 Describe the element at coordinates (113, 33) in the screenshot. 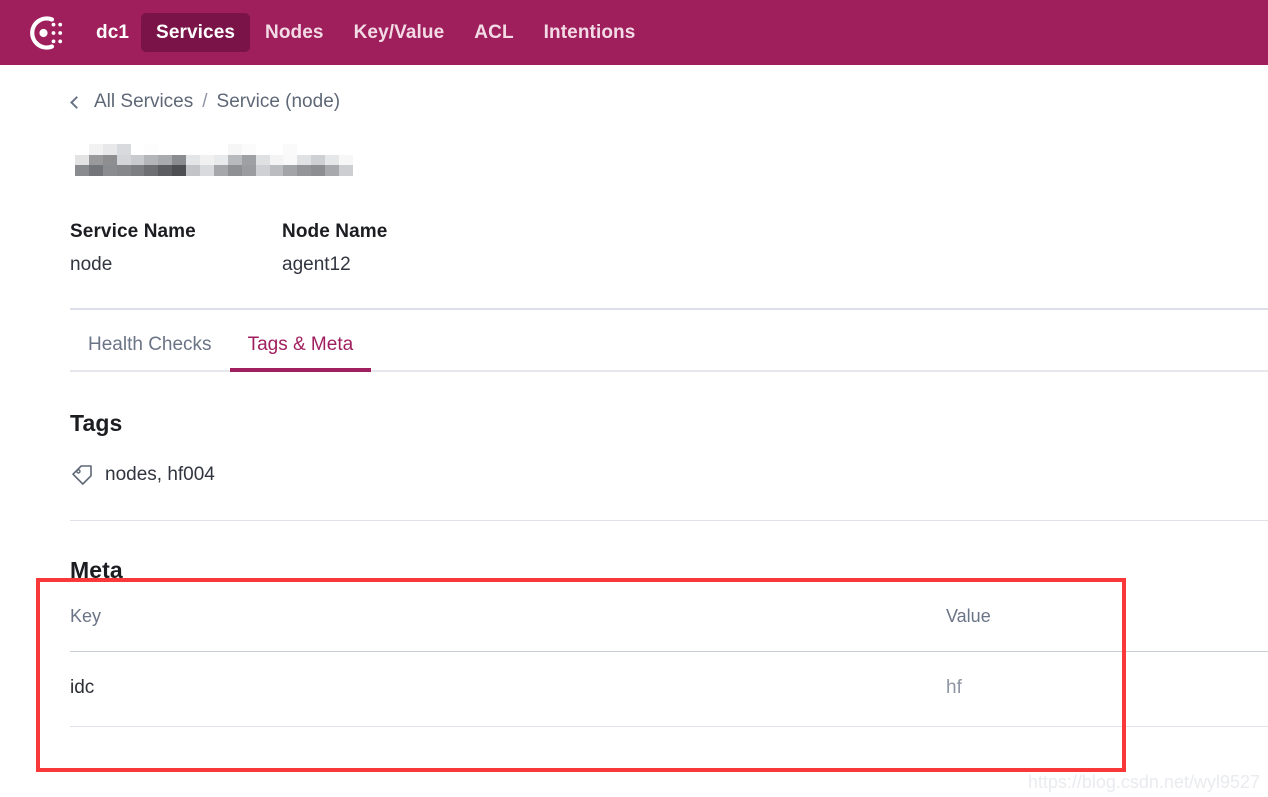

I see `nav-datacenter-selector: dc1` at that location.